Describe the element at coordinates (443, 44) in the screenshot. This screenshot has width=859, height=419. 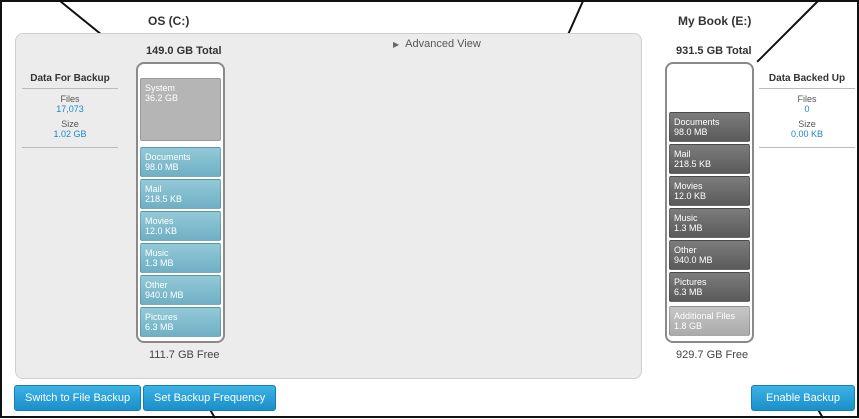
I see `advanced-view-label: Advanced View` at that location.